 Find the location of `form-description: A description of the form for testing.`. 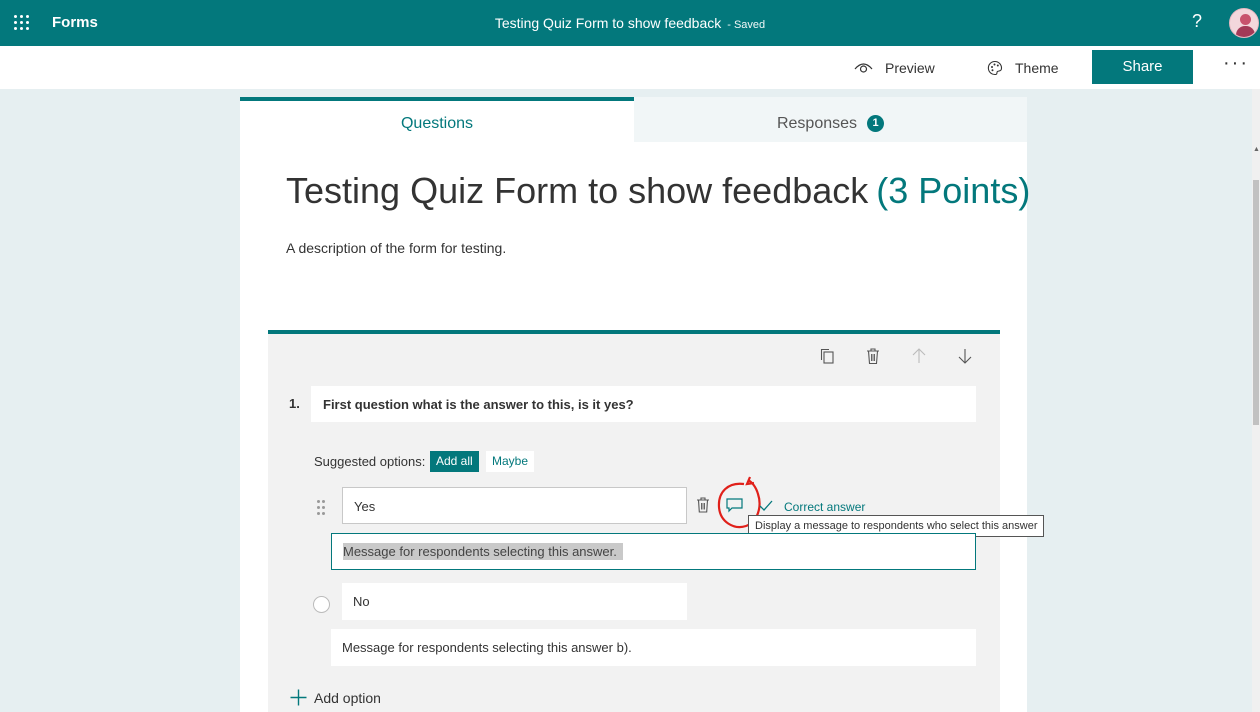

form-description: A description of the form for testing. is located at coordinates (396, 248).